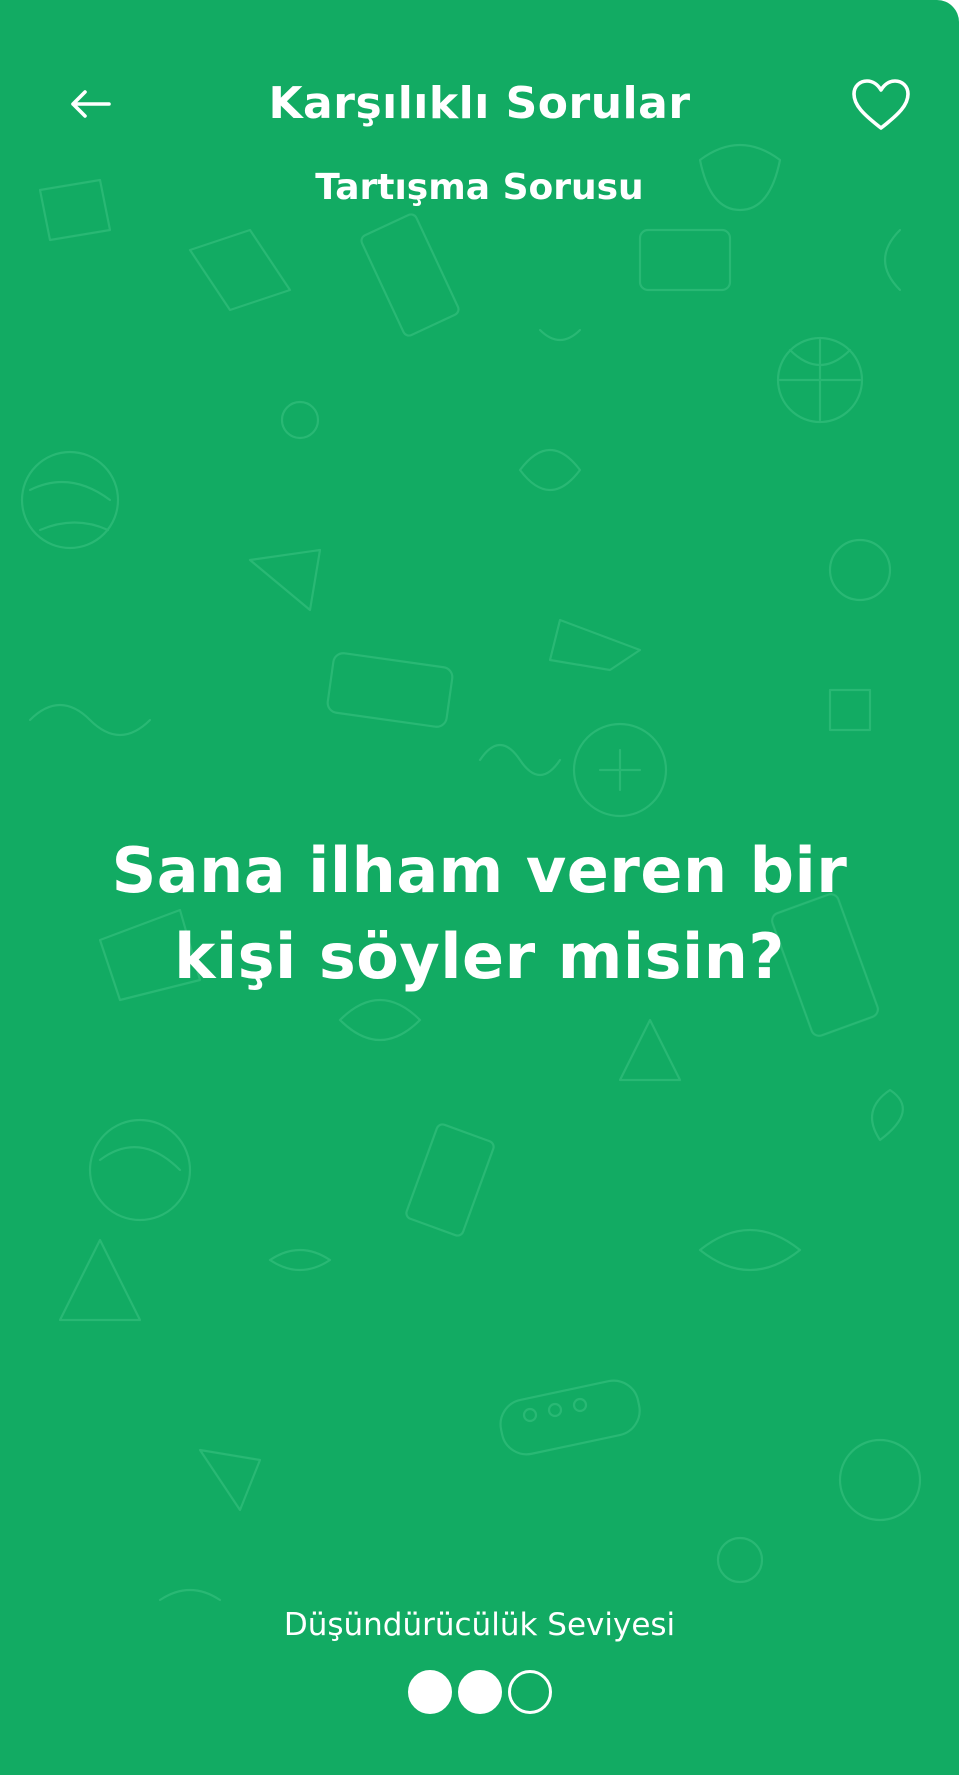 The width and height of the screenshot is (959, 1775). What do you see at coordinates (479, 103) in the screenshot?
I see `page-title: Karşılıklı Sorular` at bounding box center [479, 103].